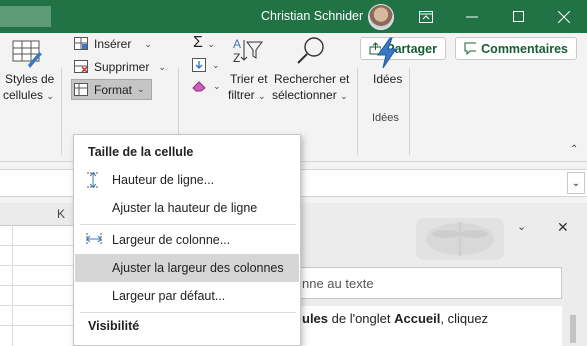  I want to click on autofit-column-width-item: Ajuster la largeur des colonnes, so click(187, 268).